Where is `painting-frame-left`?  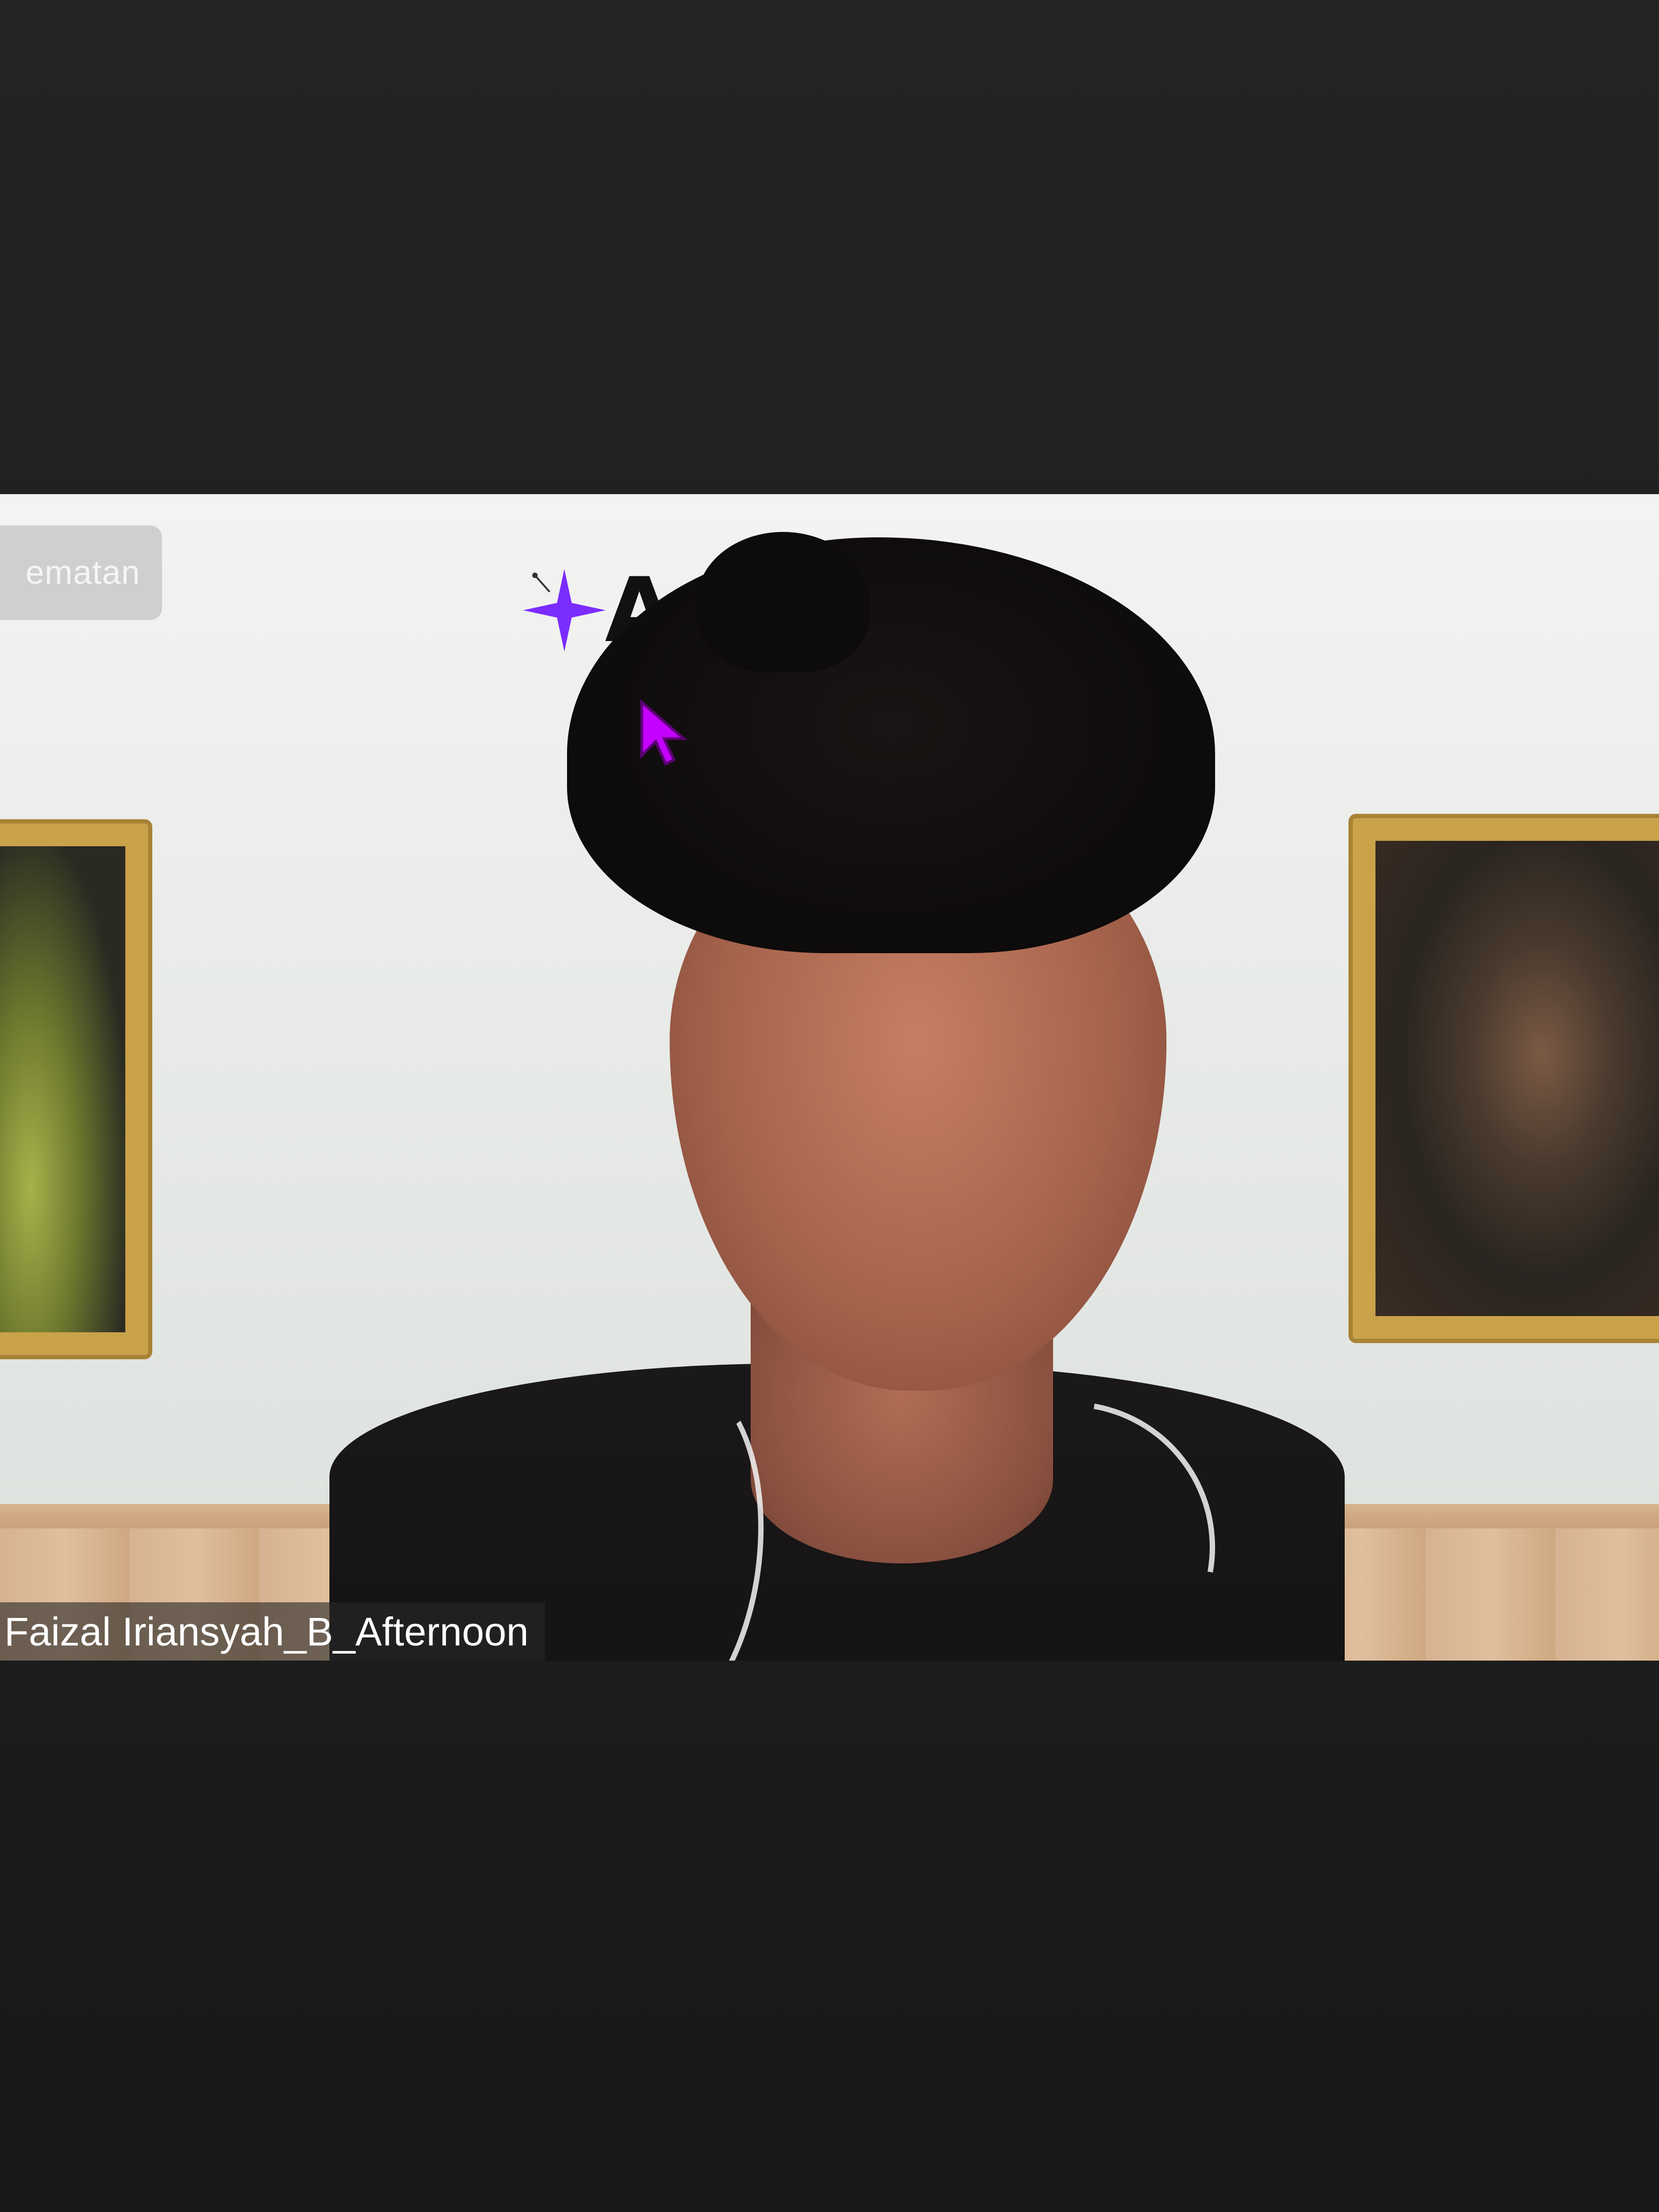 painting-frame-left is located at coordinates (74, 1089).